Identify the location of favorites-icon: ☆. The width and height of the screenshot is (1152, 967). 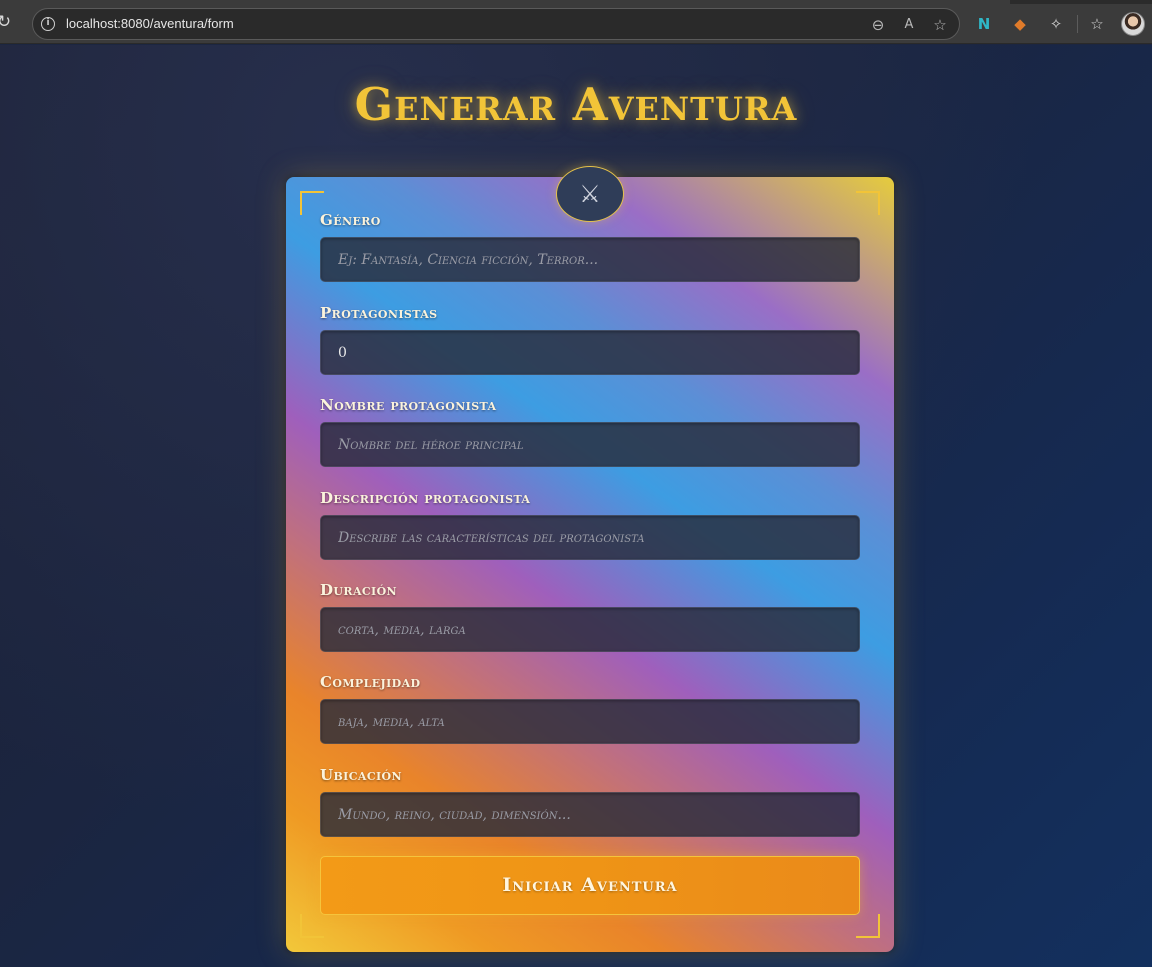
(1097, 24).